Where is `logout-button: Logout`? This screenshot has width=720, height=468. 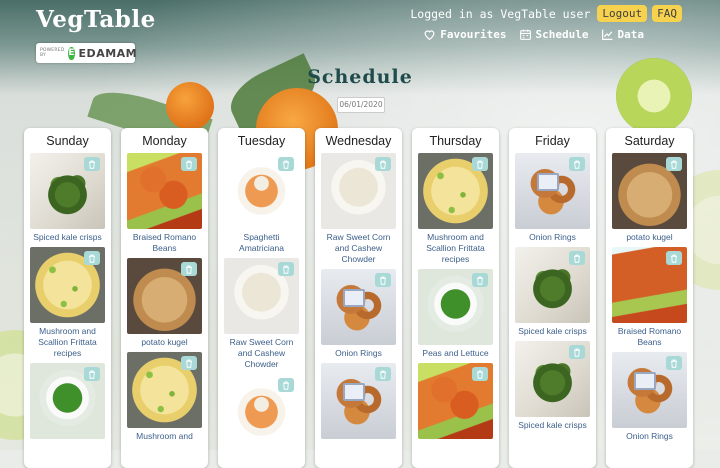 logout-button: Logout is located at coordinates (622, 13).